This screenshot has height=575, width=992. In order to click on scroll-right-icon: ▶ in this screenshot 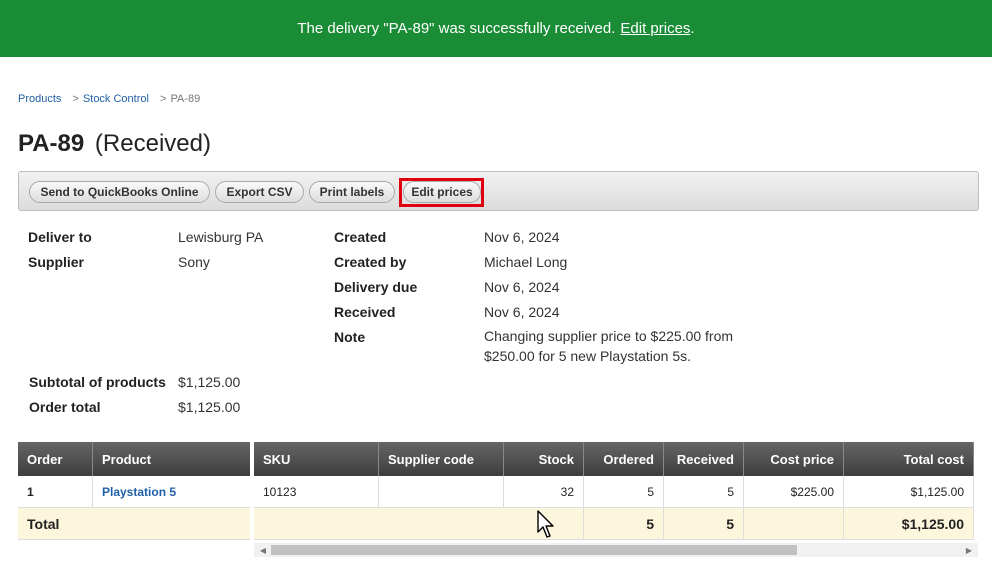, I will do `click(969, 550)`.